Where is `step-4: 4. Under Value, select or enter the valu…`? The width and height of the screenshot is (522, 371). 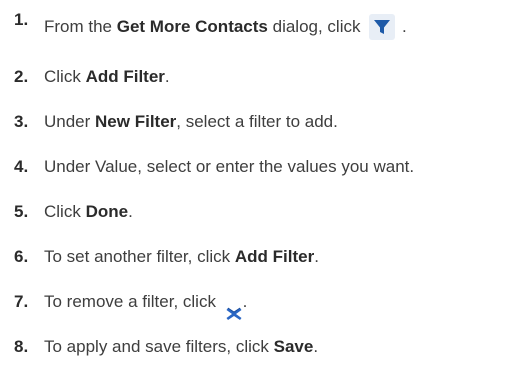
step-4: 4. Under Value, select or enter the valu… is located at coordinates (266, 166).